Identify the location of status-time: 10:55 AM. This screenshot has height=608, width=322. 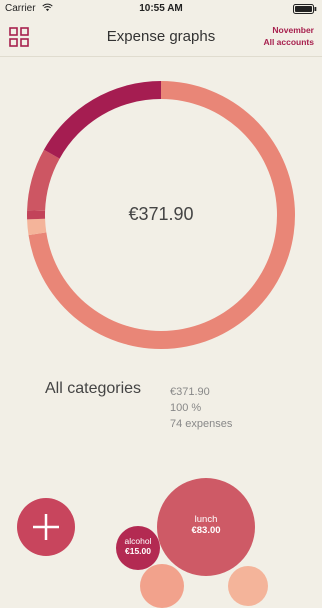
(161, 8).